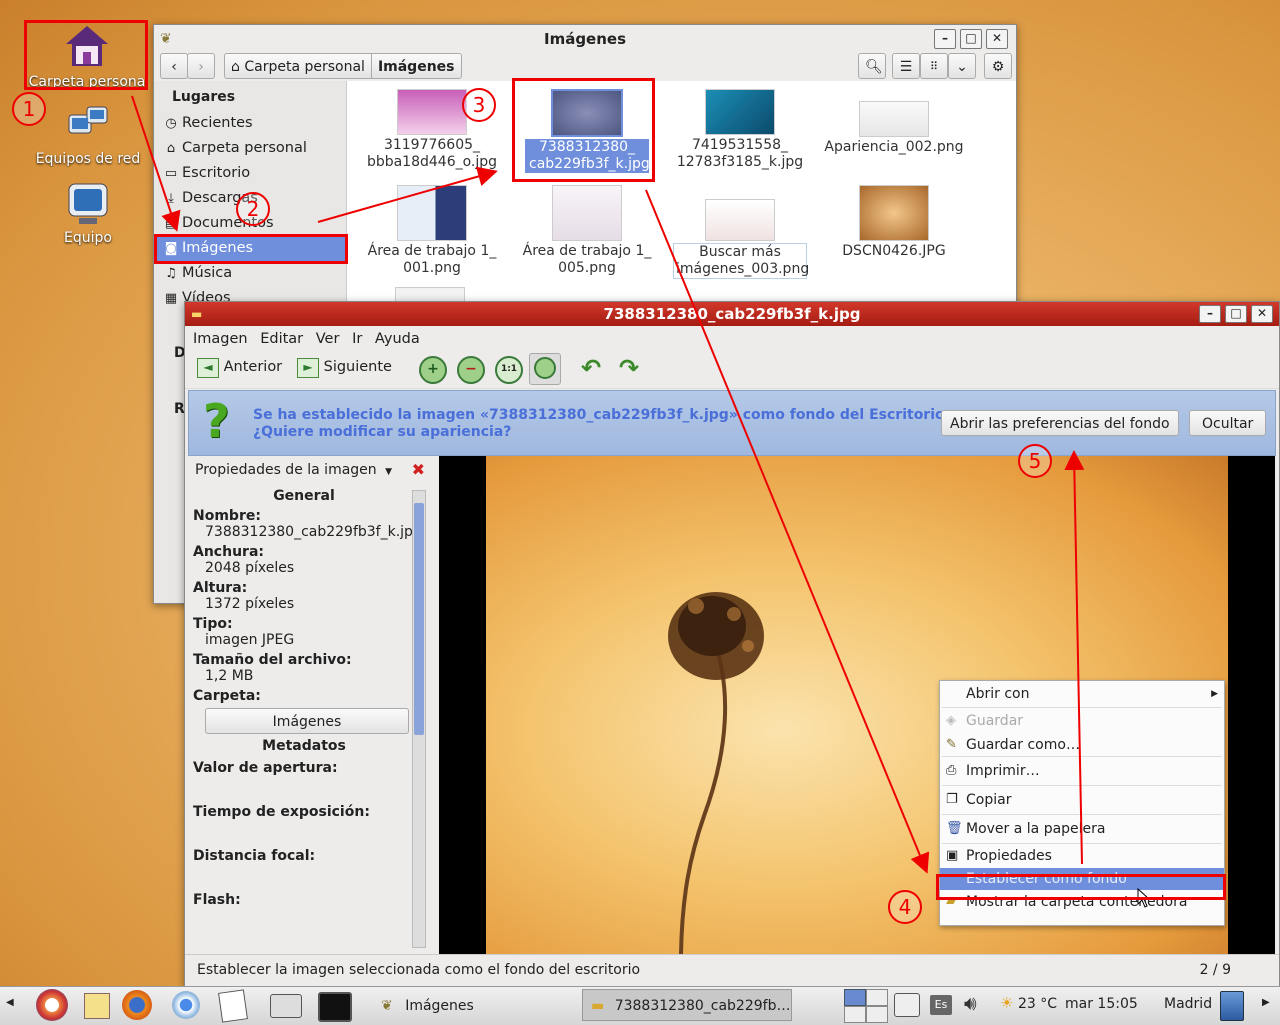  I want to click on sidebar-item-label: Carpeta personal, so click(244, 148).